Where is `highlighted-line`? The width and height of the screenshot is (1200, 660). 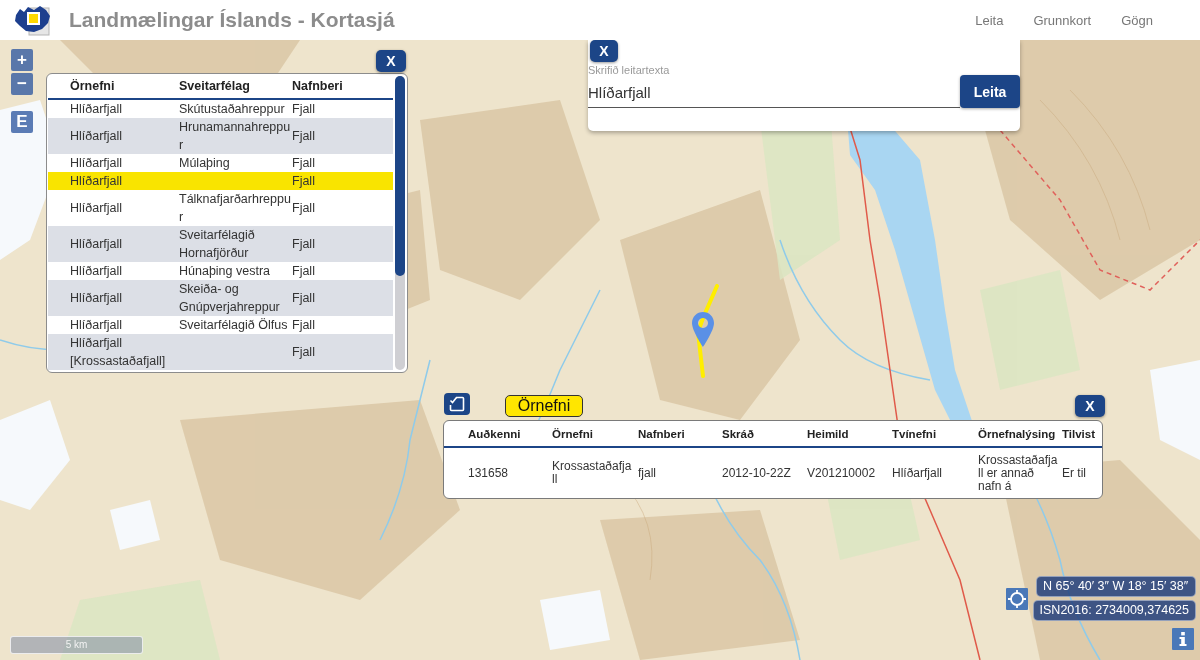 highlighted-line is located at coordinates (708, 331).